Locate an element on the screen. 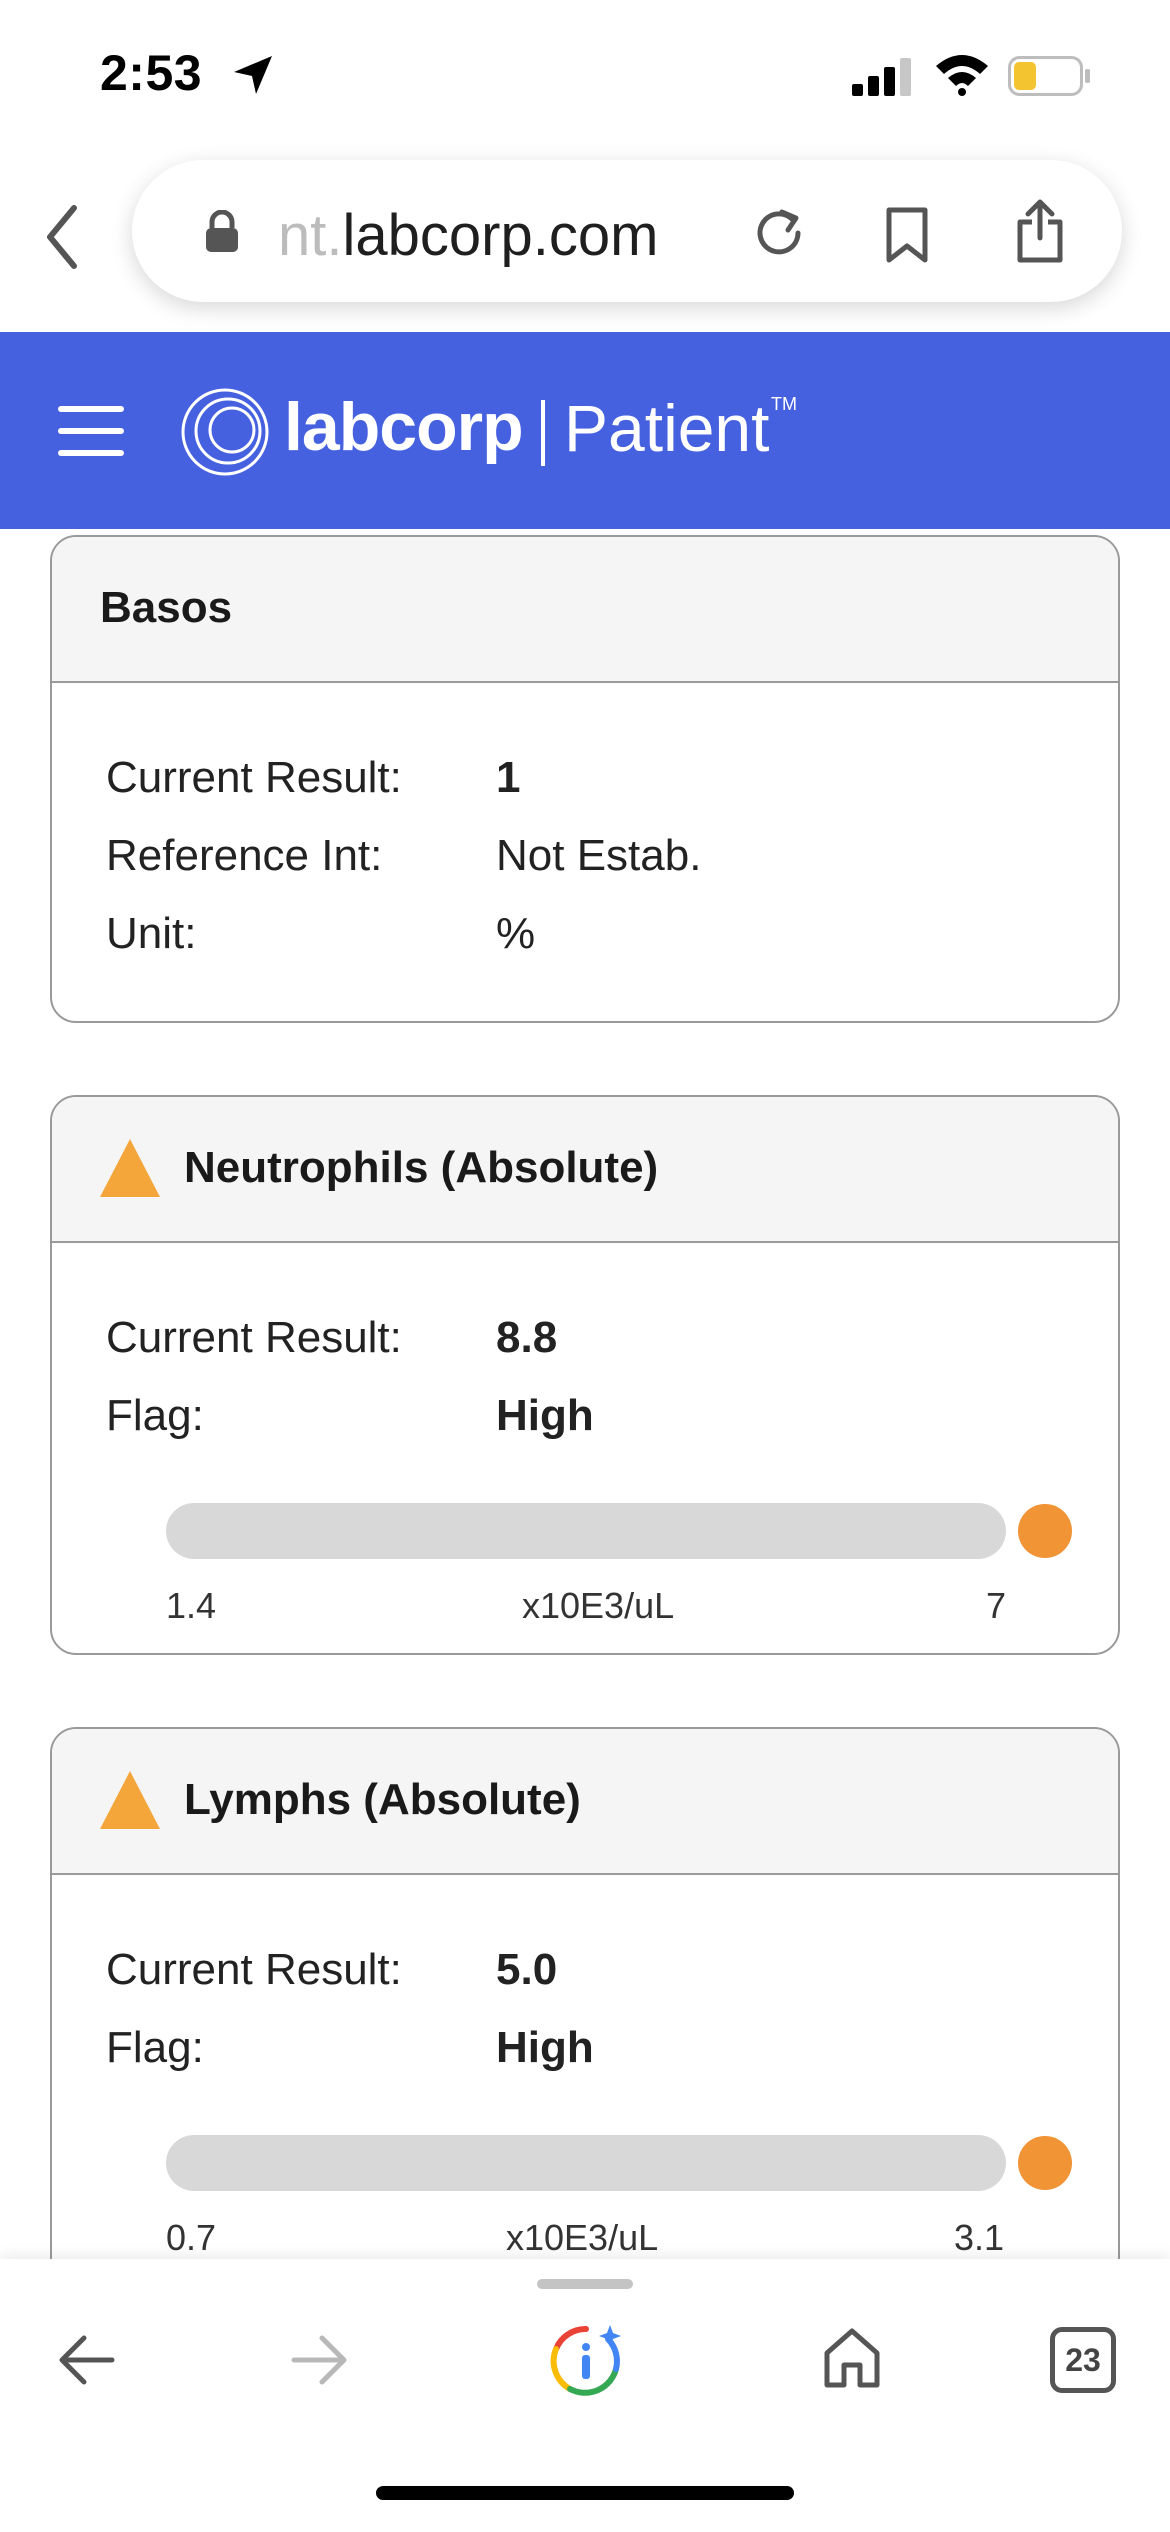 Image resolution: width=1170 pixels, height=2532 pixels. browser-bar: nt.labcorp.com is located at coordinates (585, 241).